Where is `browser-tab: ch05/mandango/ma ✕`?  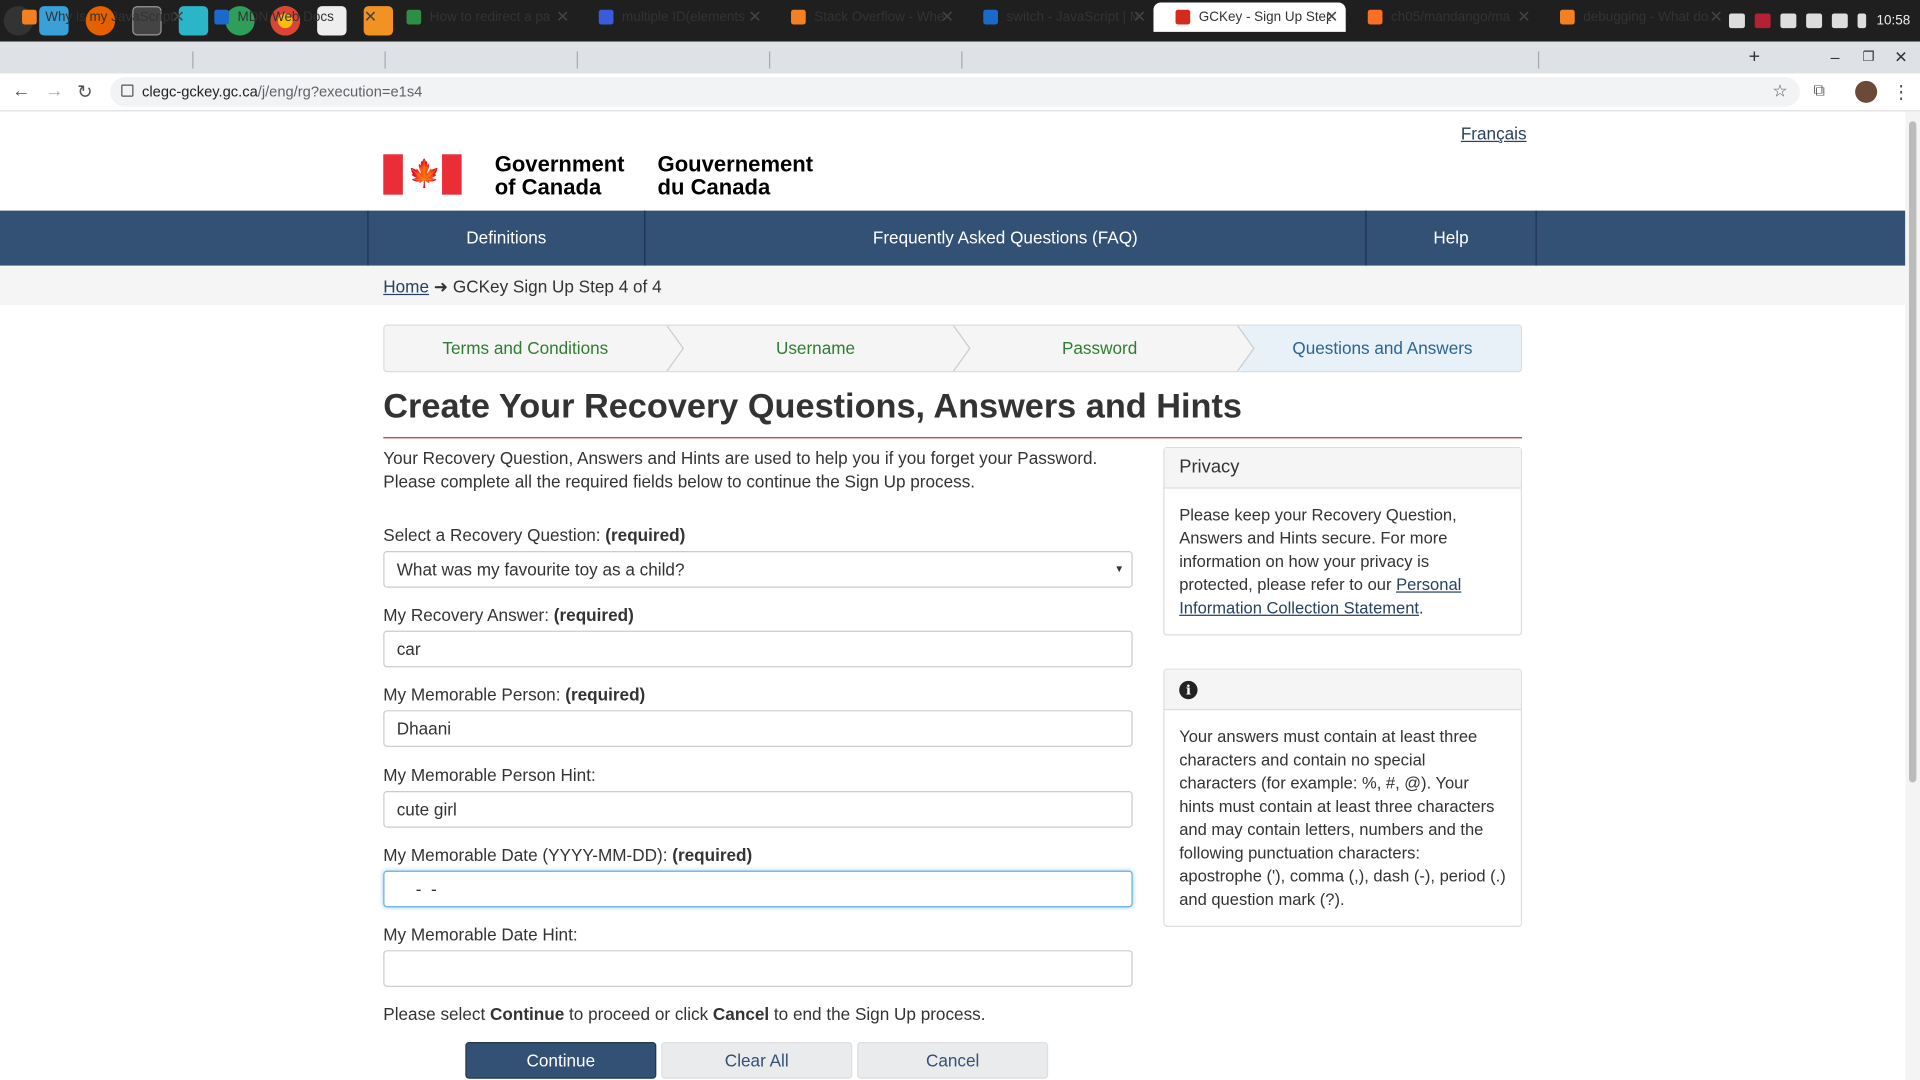 browser-tab: ch05/mandango/ma ✕ is located at coordinates (1442, 16).